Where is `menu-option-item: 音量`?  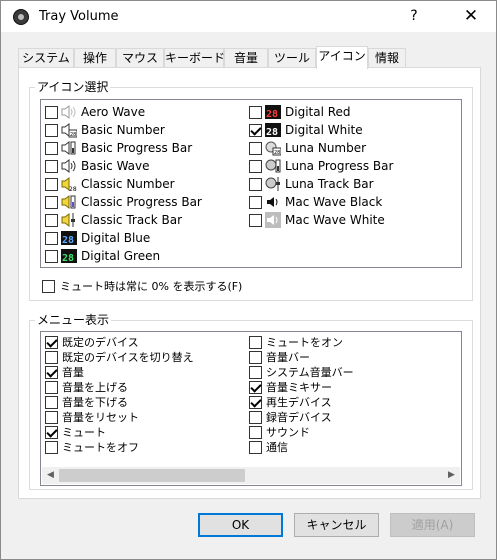
menu-option-item: 音量 is located at coordinates (64, 372).